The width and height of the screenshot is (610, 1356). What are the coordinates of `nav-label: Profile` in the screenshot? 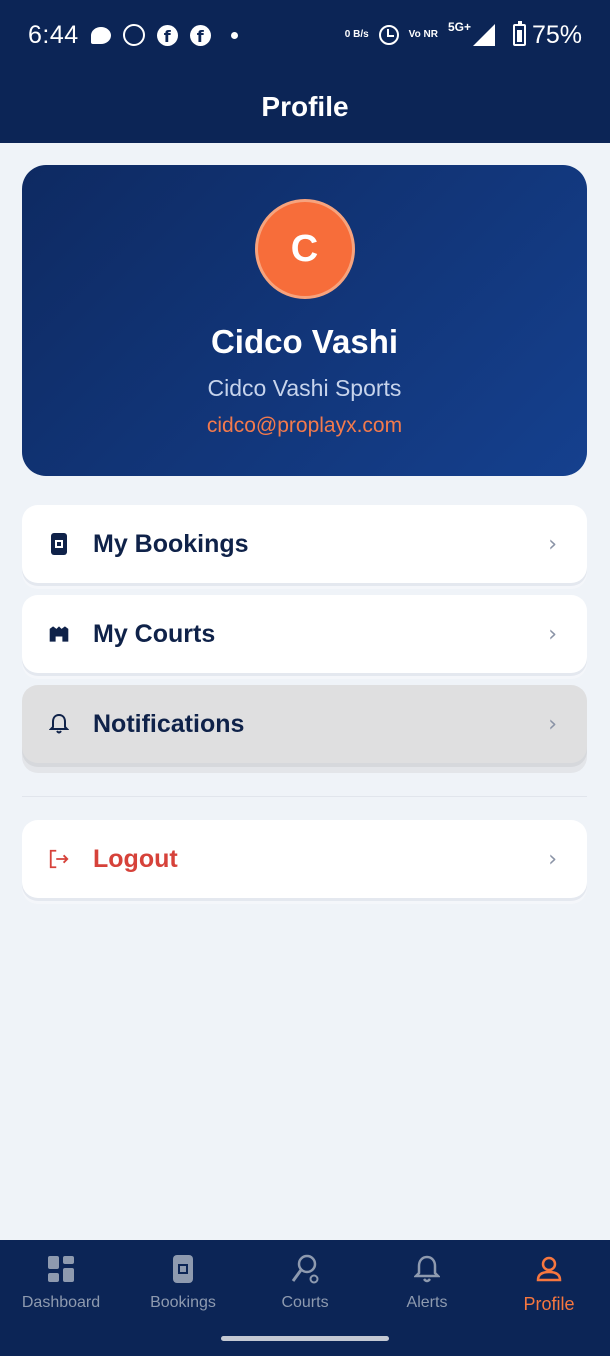 It's located at (549, 1304).